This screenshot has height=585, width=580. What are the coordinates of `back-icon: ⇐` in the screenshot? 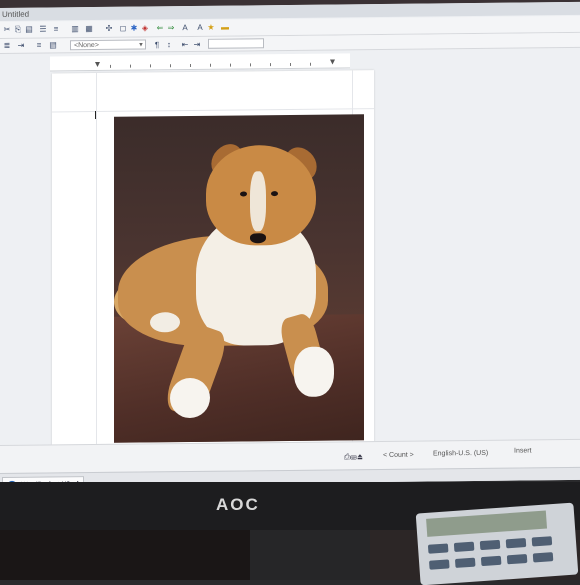 It's located at (160, 27).